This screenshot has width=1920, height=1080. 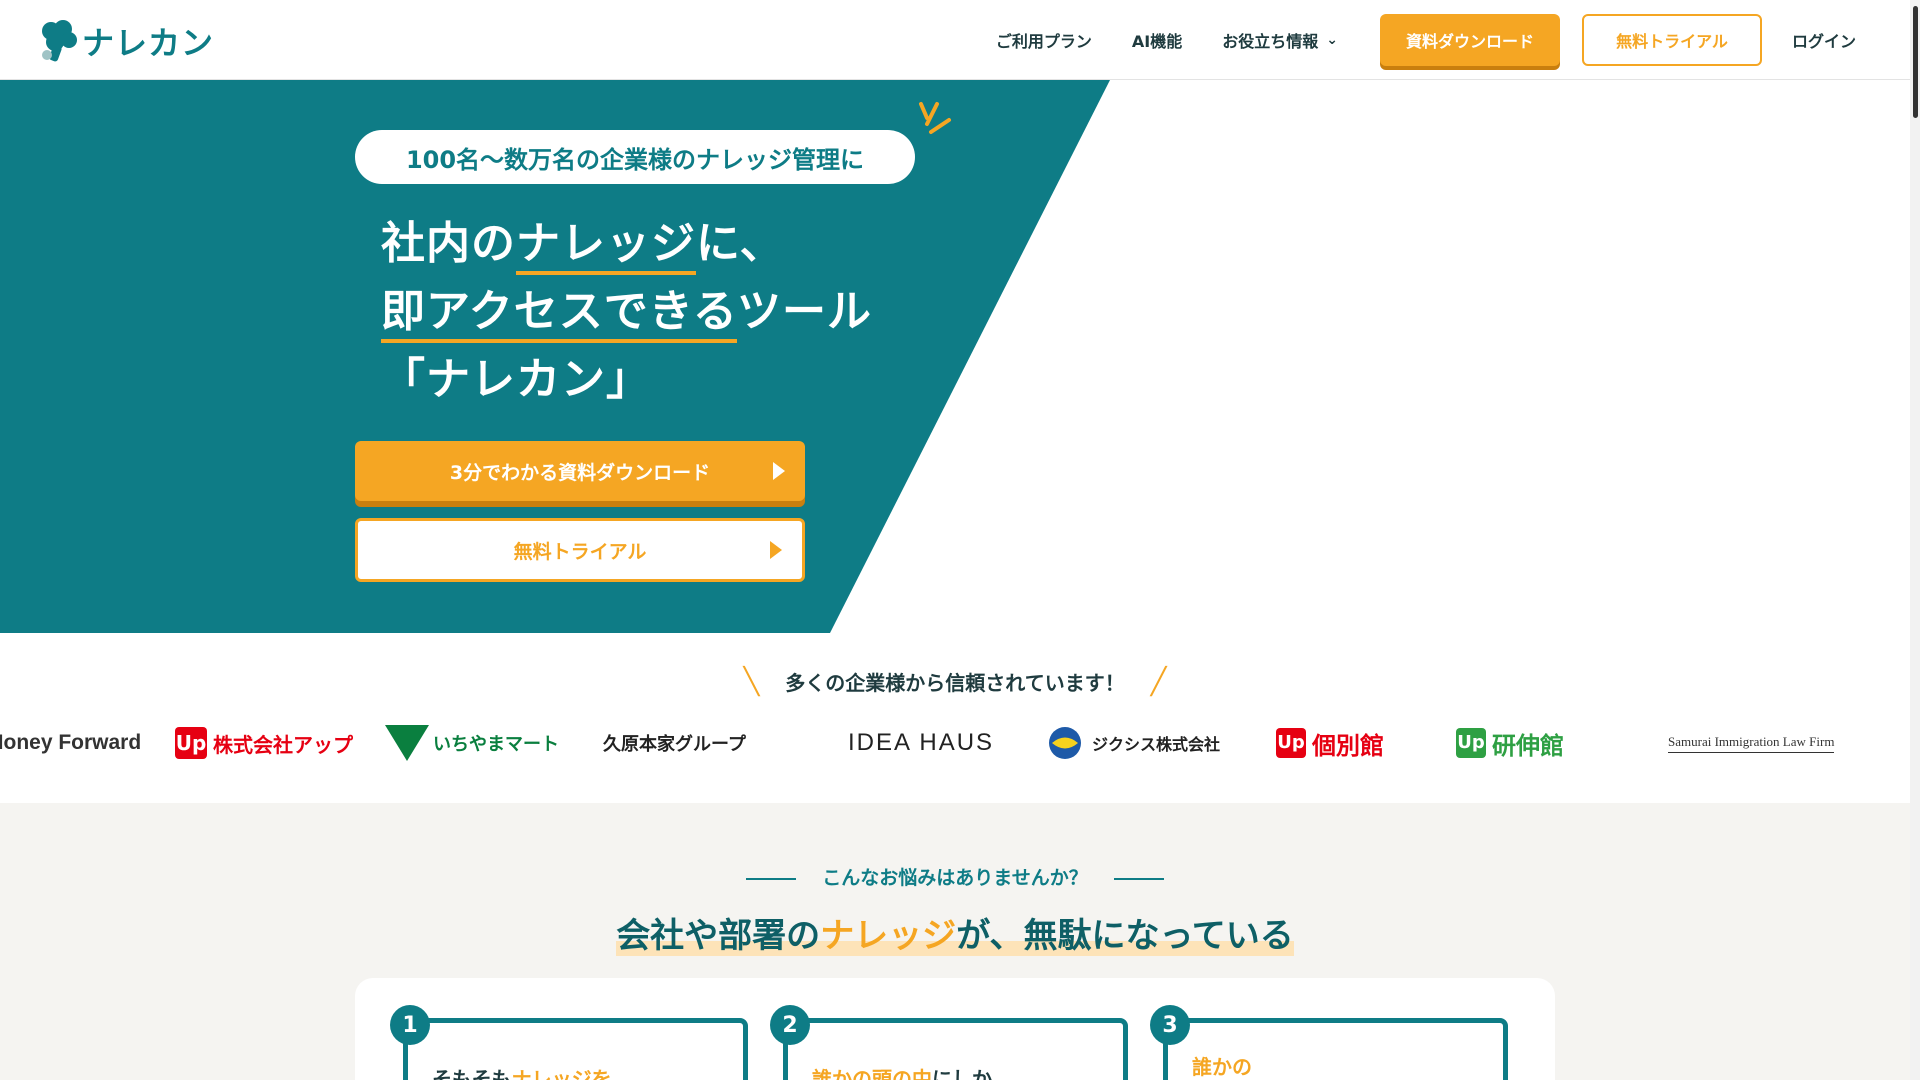 I want to click on client-logo-text: Money Forward, so click(x=71, y=742).